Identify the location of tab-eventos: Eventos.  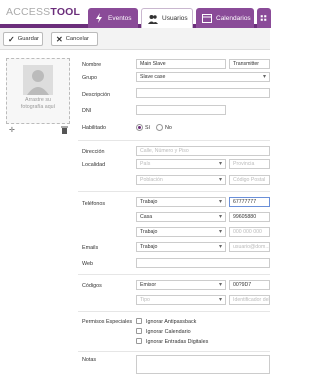
(113, 18).